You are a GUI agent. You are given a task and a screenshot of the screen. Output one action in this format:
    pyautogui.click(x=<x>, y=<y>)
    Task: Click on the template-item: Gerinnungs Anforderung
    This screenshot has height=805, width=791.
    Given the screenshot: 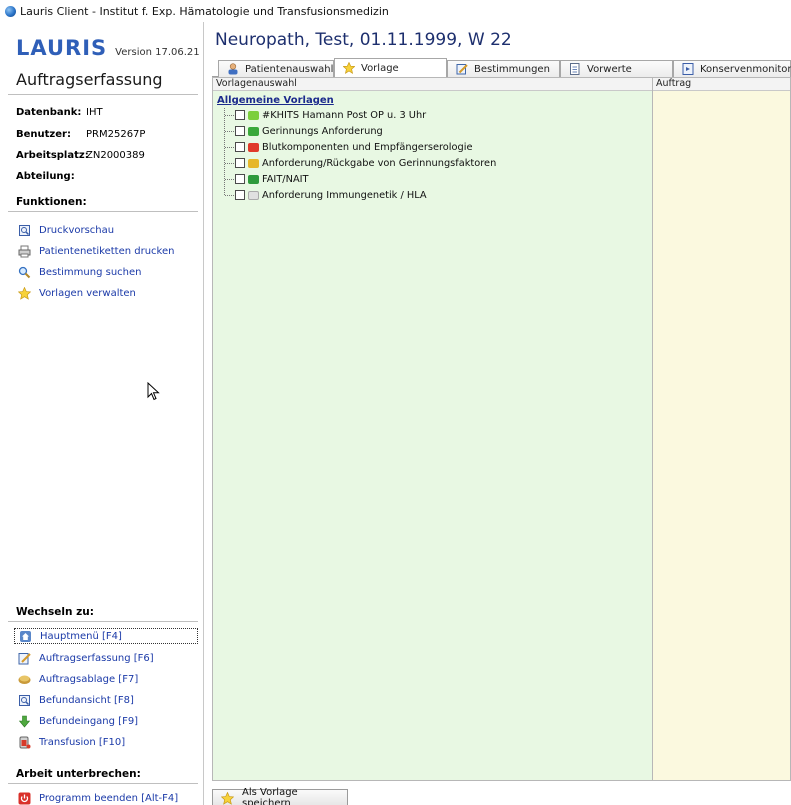 What is the action you would take?
    pyautogui.click(x=309, y=131)
    